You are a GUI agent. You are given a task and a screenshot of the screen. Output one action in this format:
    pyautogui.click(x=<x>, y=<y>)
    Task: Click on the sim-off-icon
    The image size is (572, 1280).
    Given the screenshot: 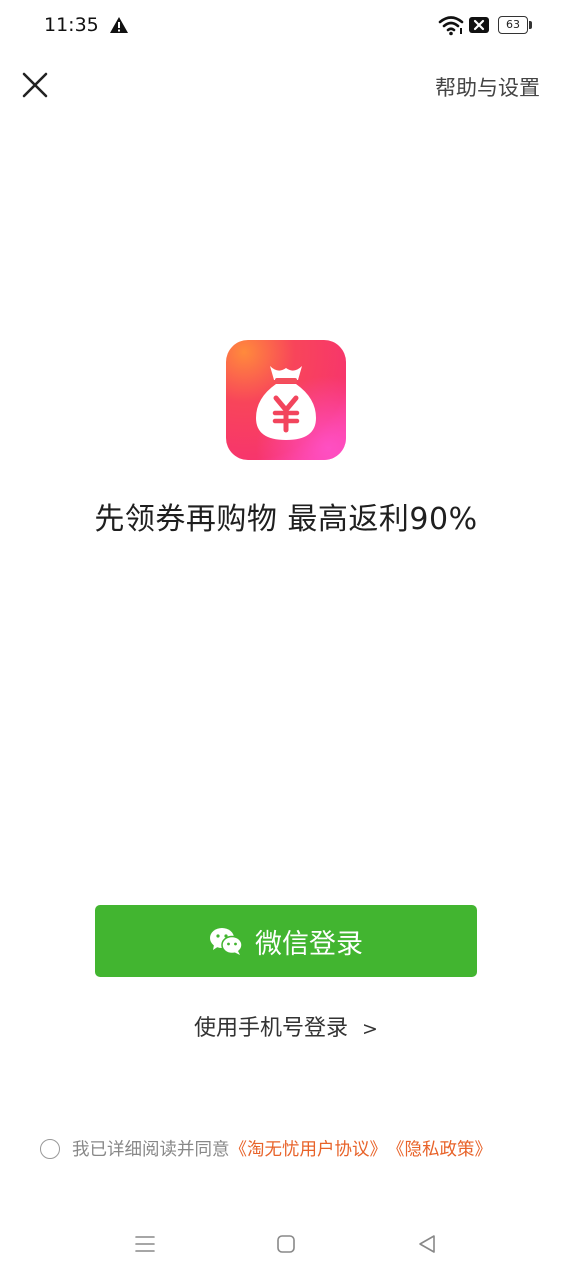 What is the action you would take?
    pyautogui.click(x=479, y=25)
    